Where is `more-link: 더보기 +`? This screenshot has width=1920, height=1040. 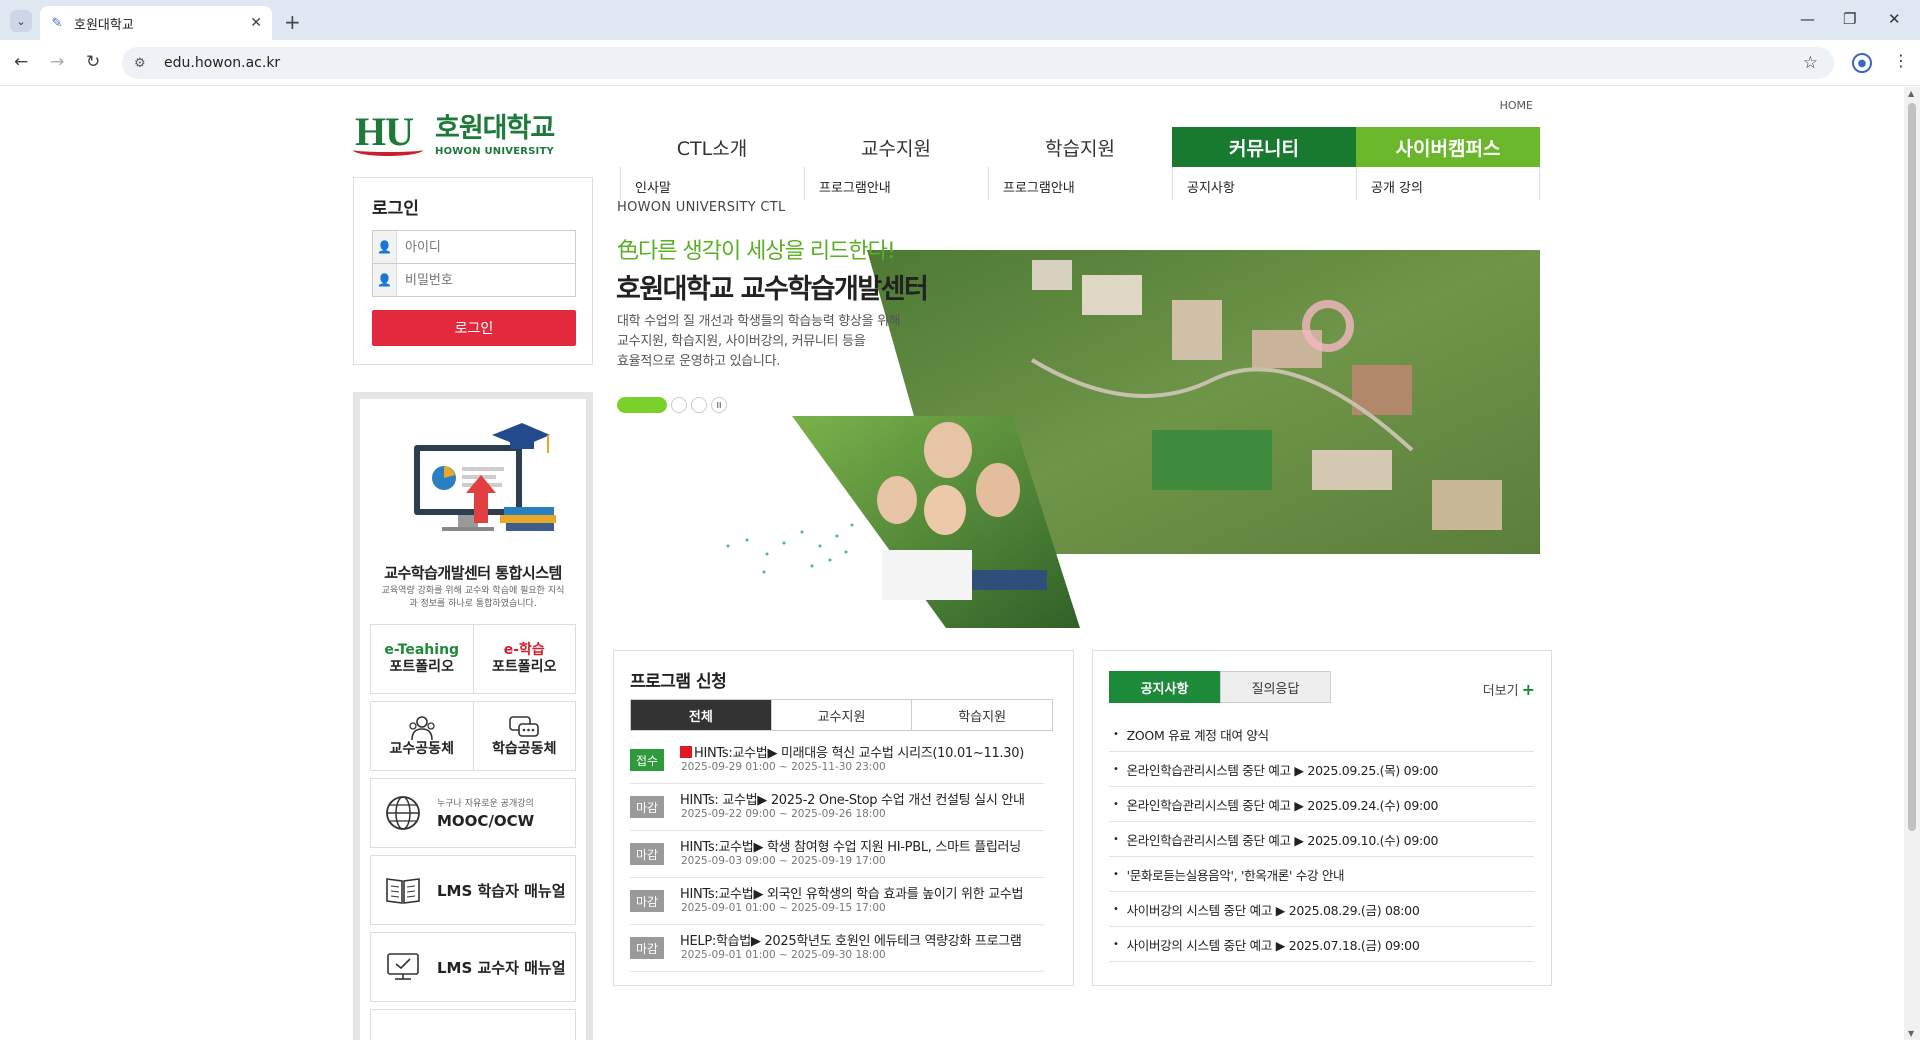
more-link: 더보기 + is located at coordinates (1509, 689).